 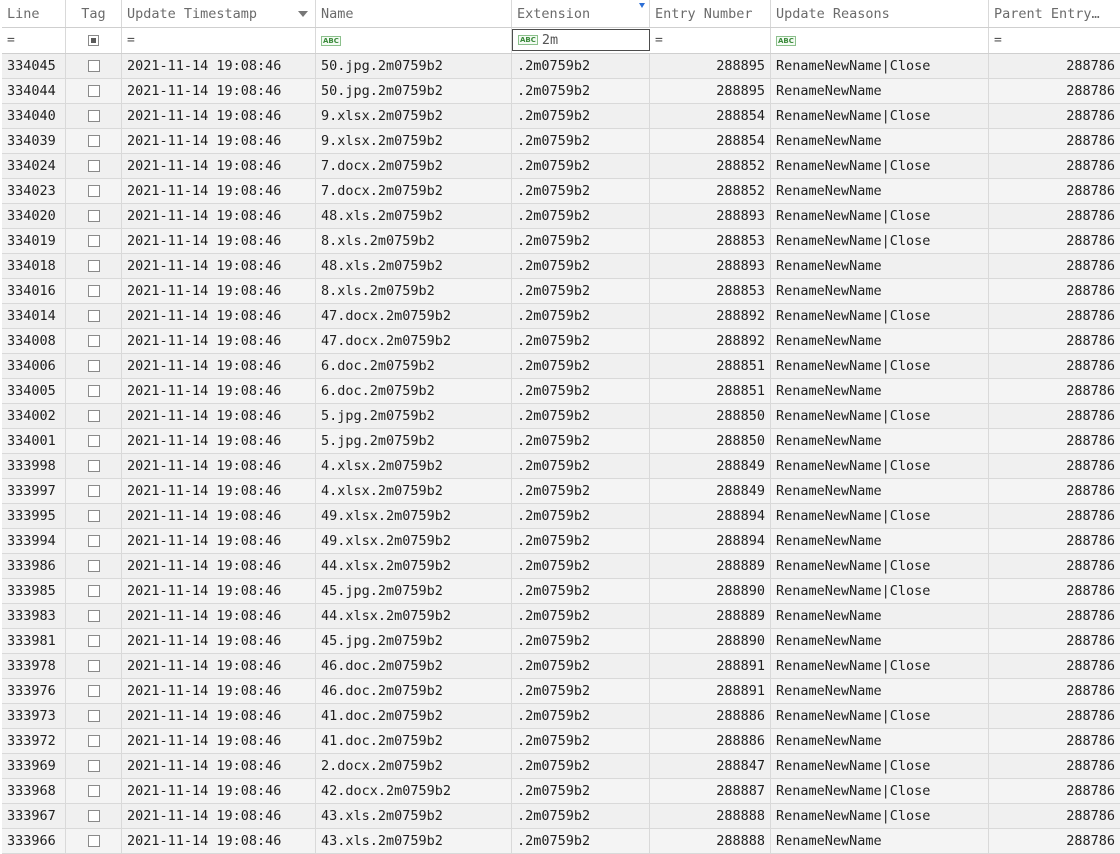 I want to click on cell-entry-number: 288890, so click(x=710, y=641).